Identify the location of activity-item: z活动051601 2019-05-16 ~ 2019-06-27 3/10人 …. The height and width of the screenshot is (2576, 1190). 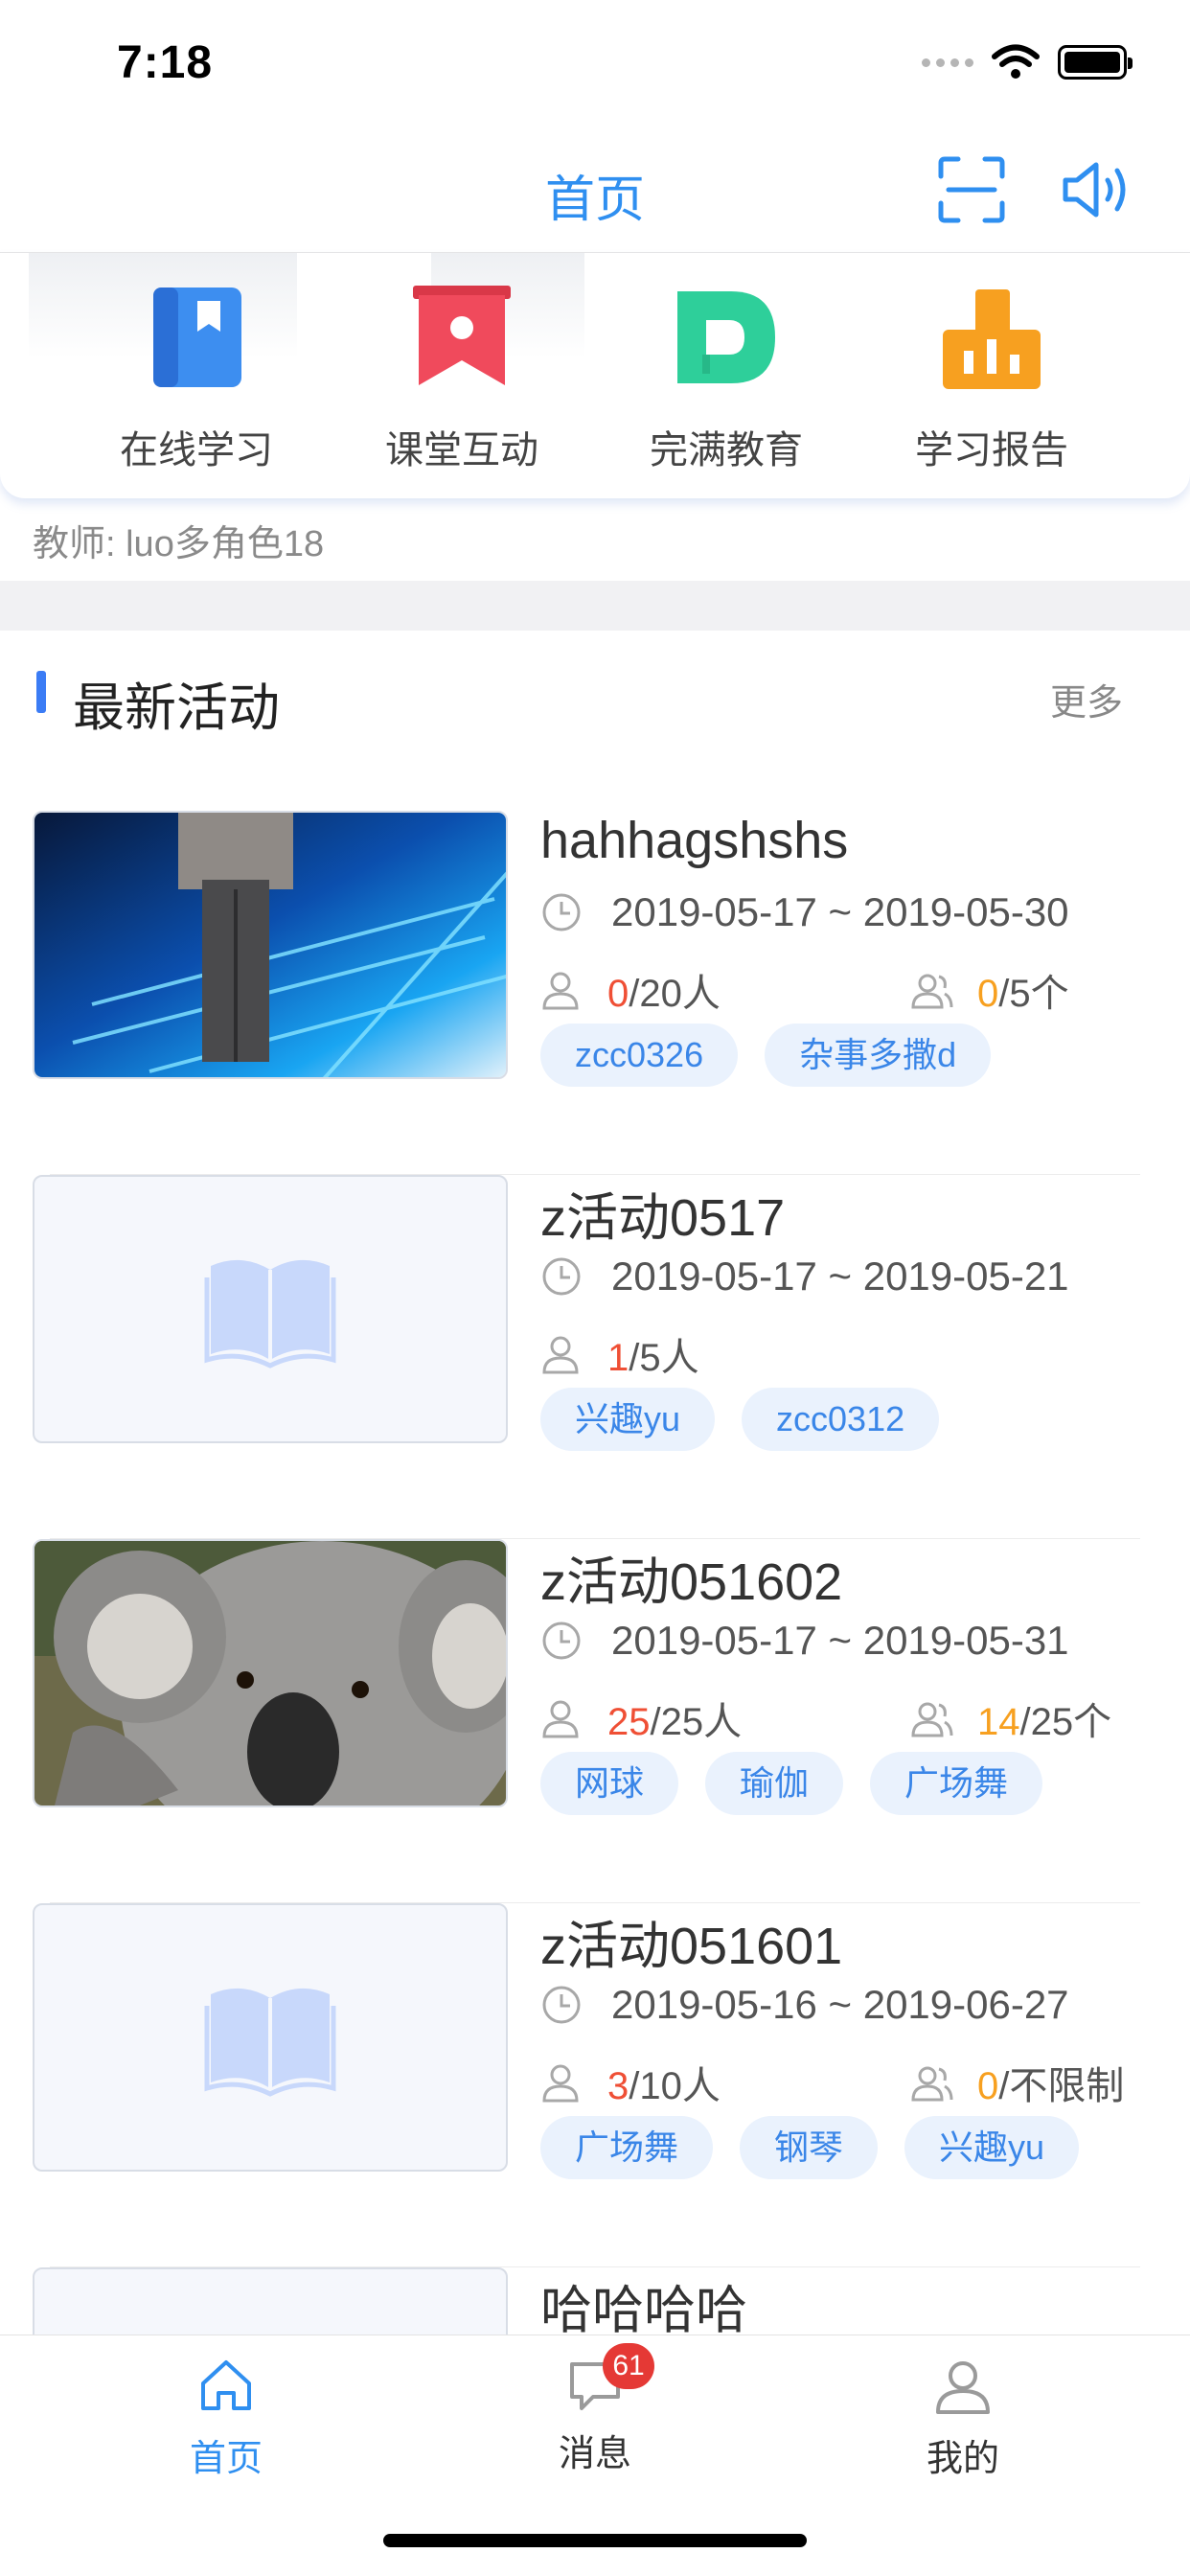
(595, 2085).